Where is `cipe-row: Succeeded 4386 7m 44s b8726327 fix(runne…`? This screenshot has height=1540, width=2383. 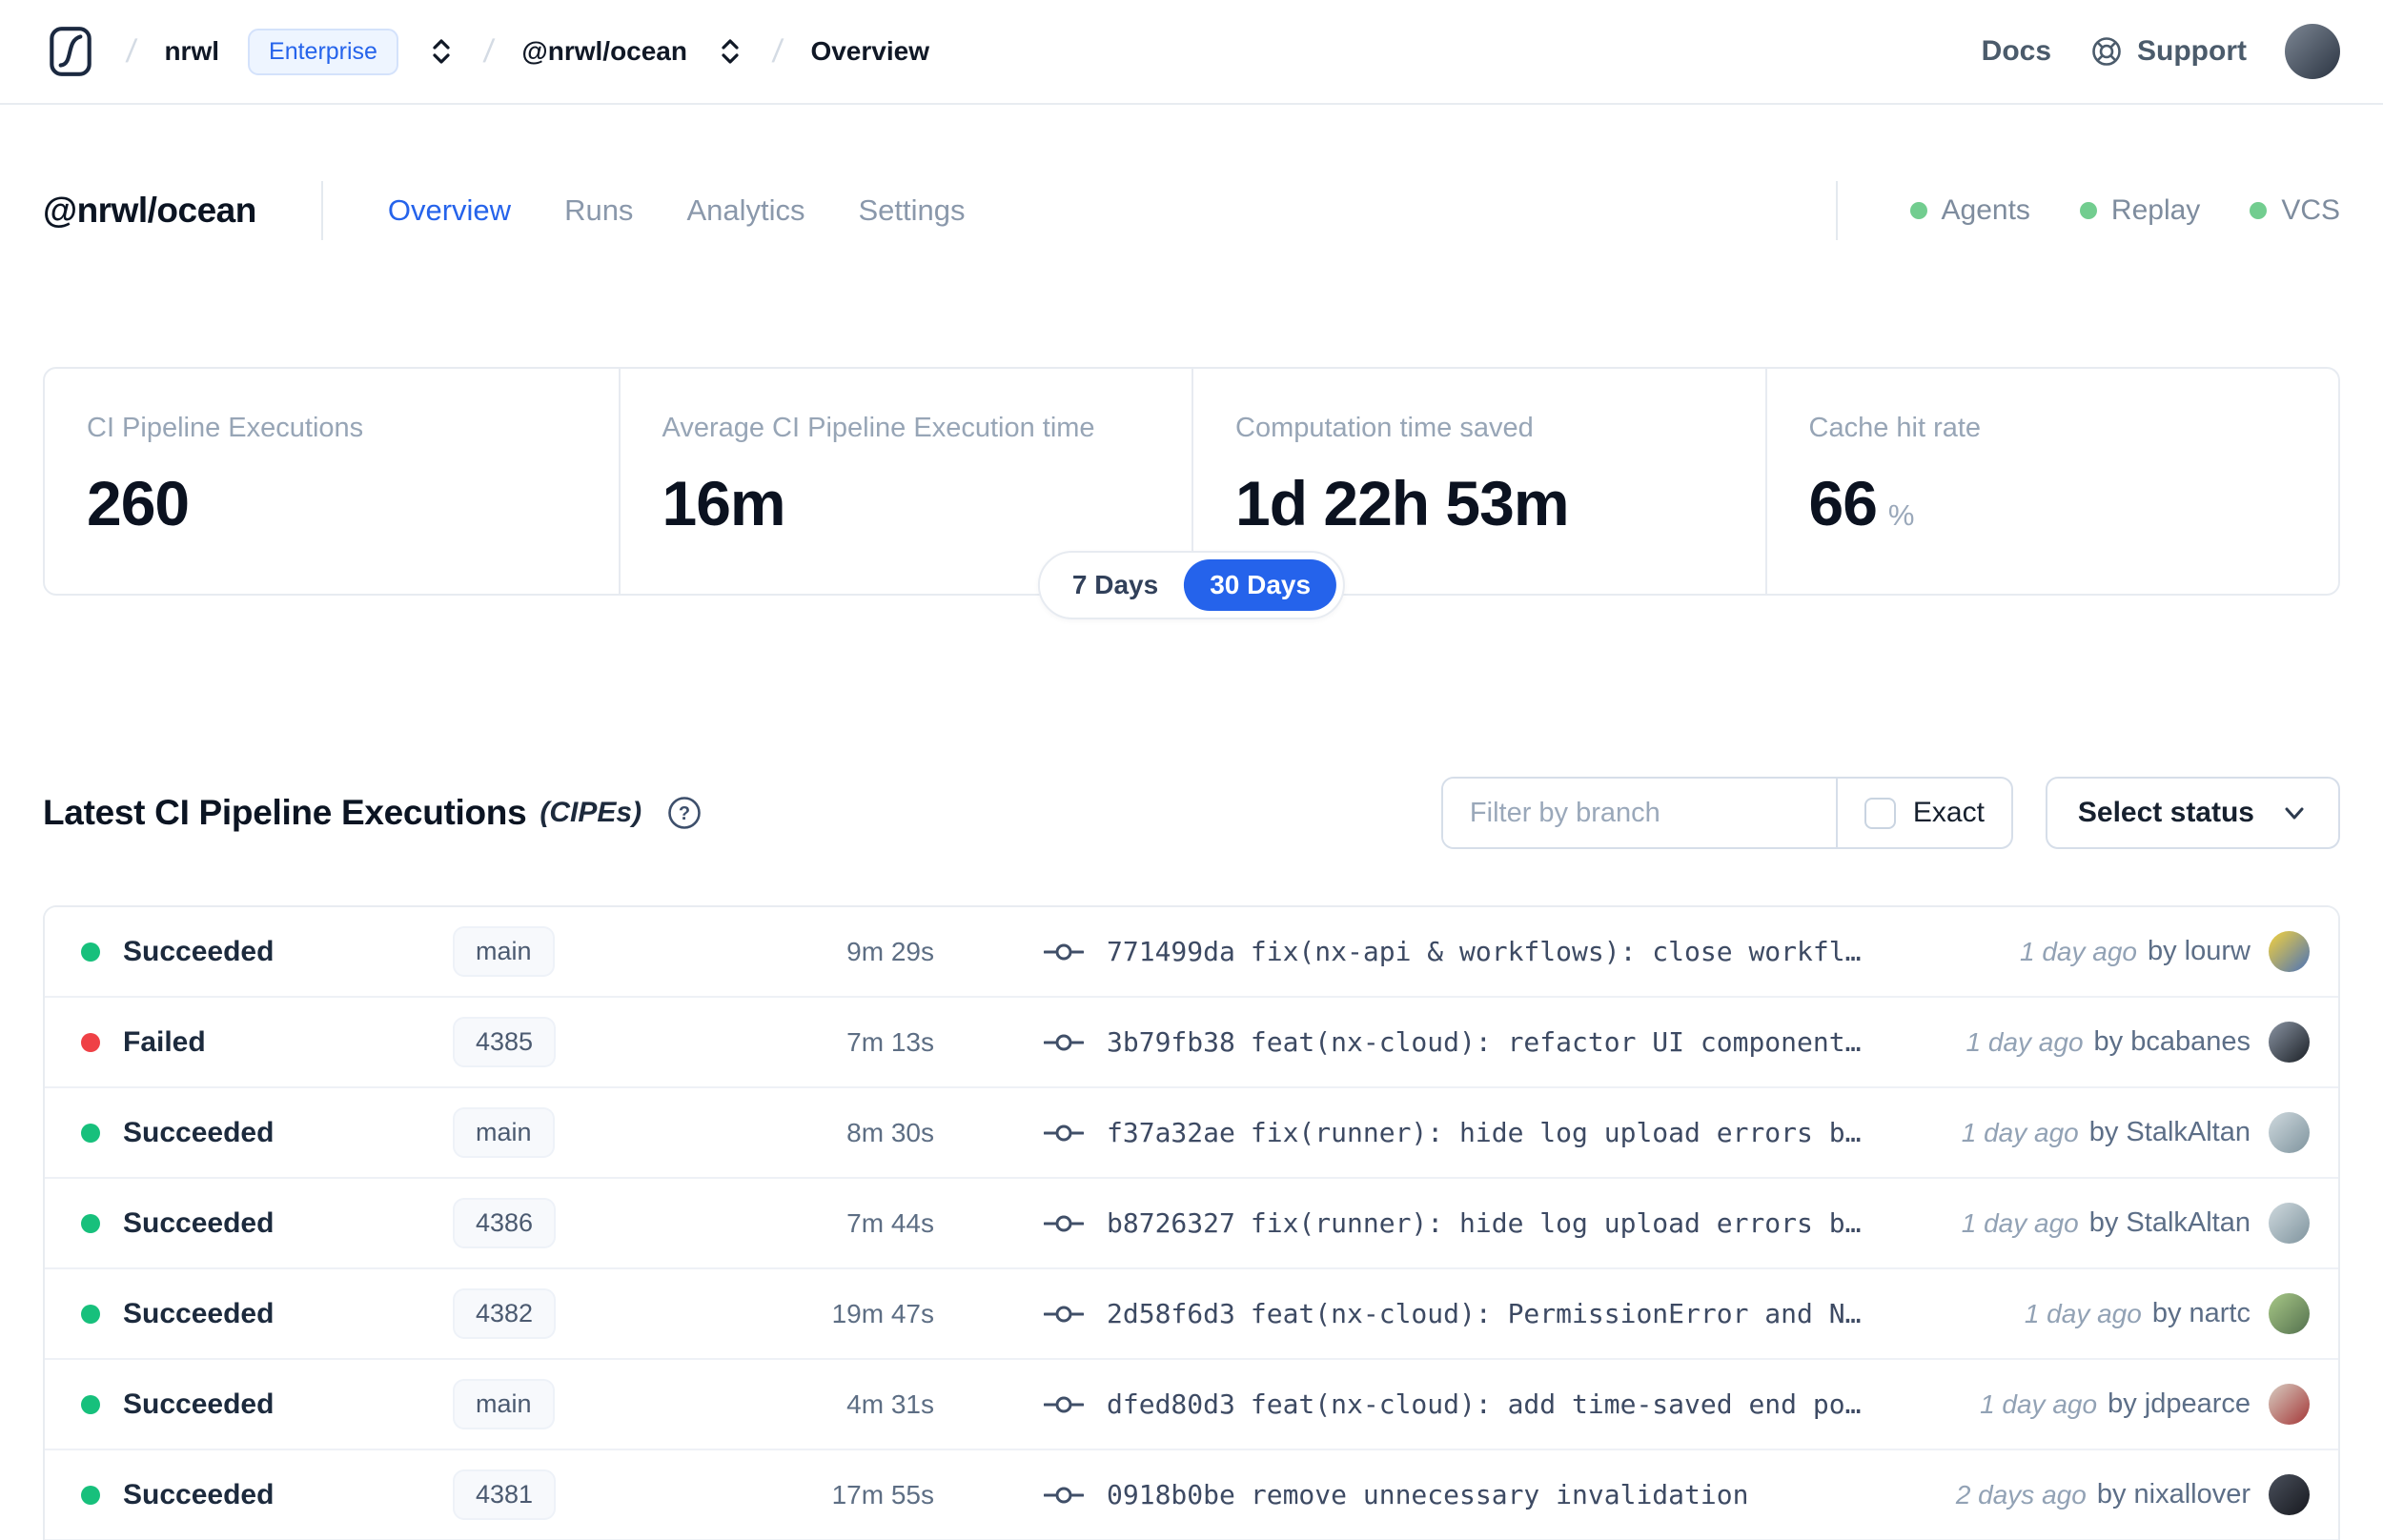
cipe-row: Succeeded 4386 7m 44s b8726327 fix(runne… is located at coordinates (1191, 1224).